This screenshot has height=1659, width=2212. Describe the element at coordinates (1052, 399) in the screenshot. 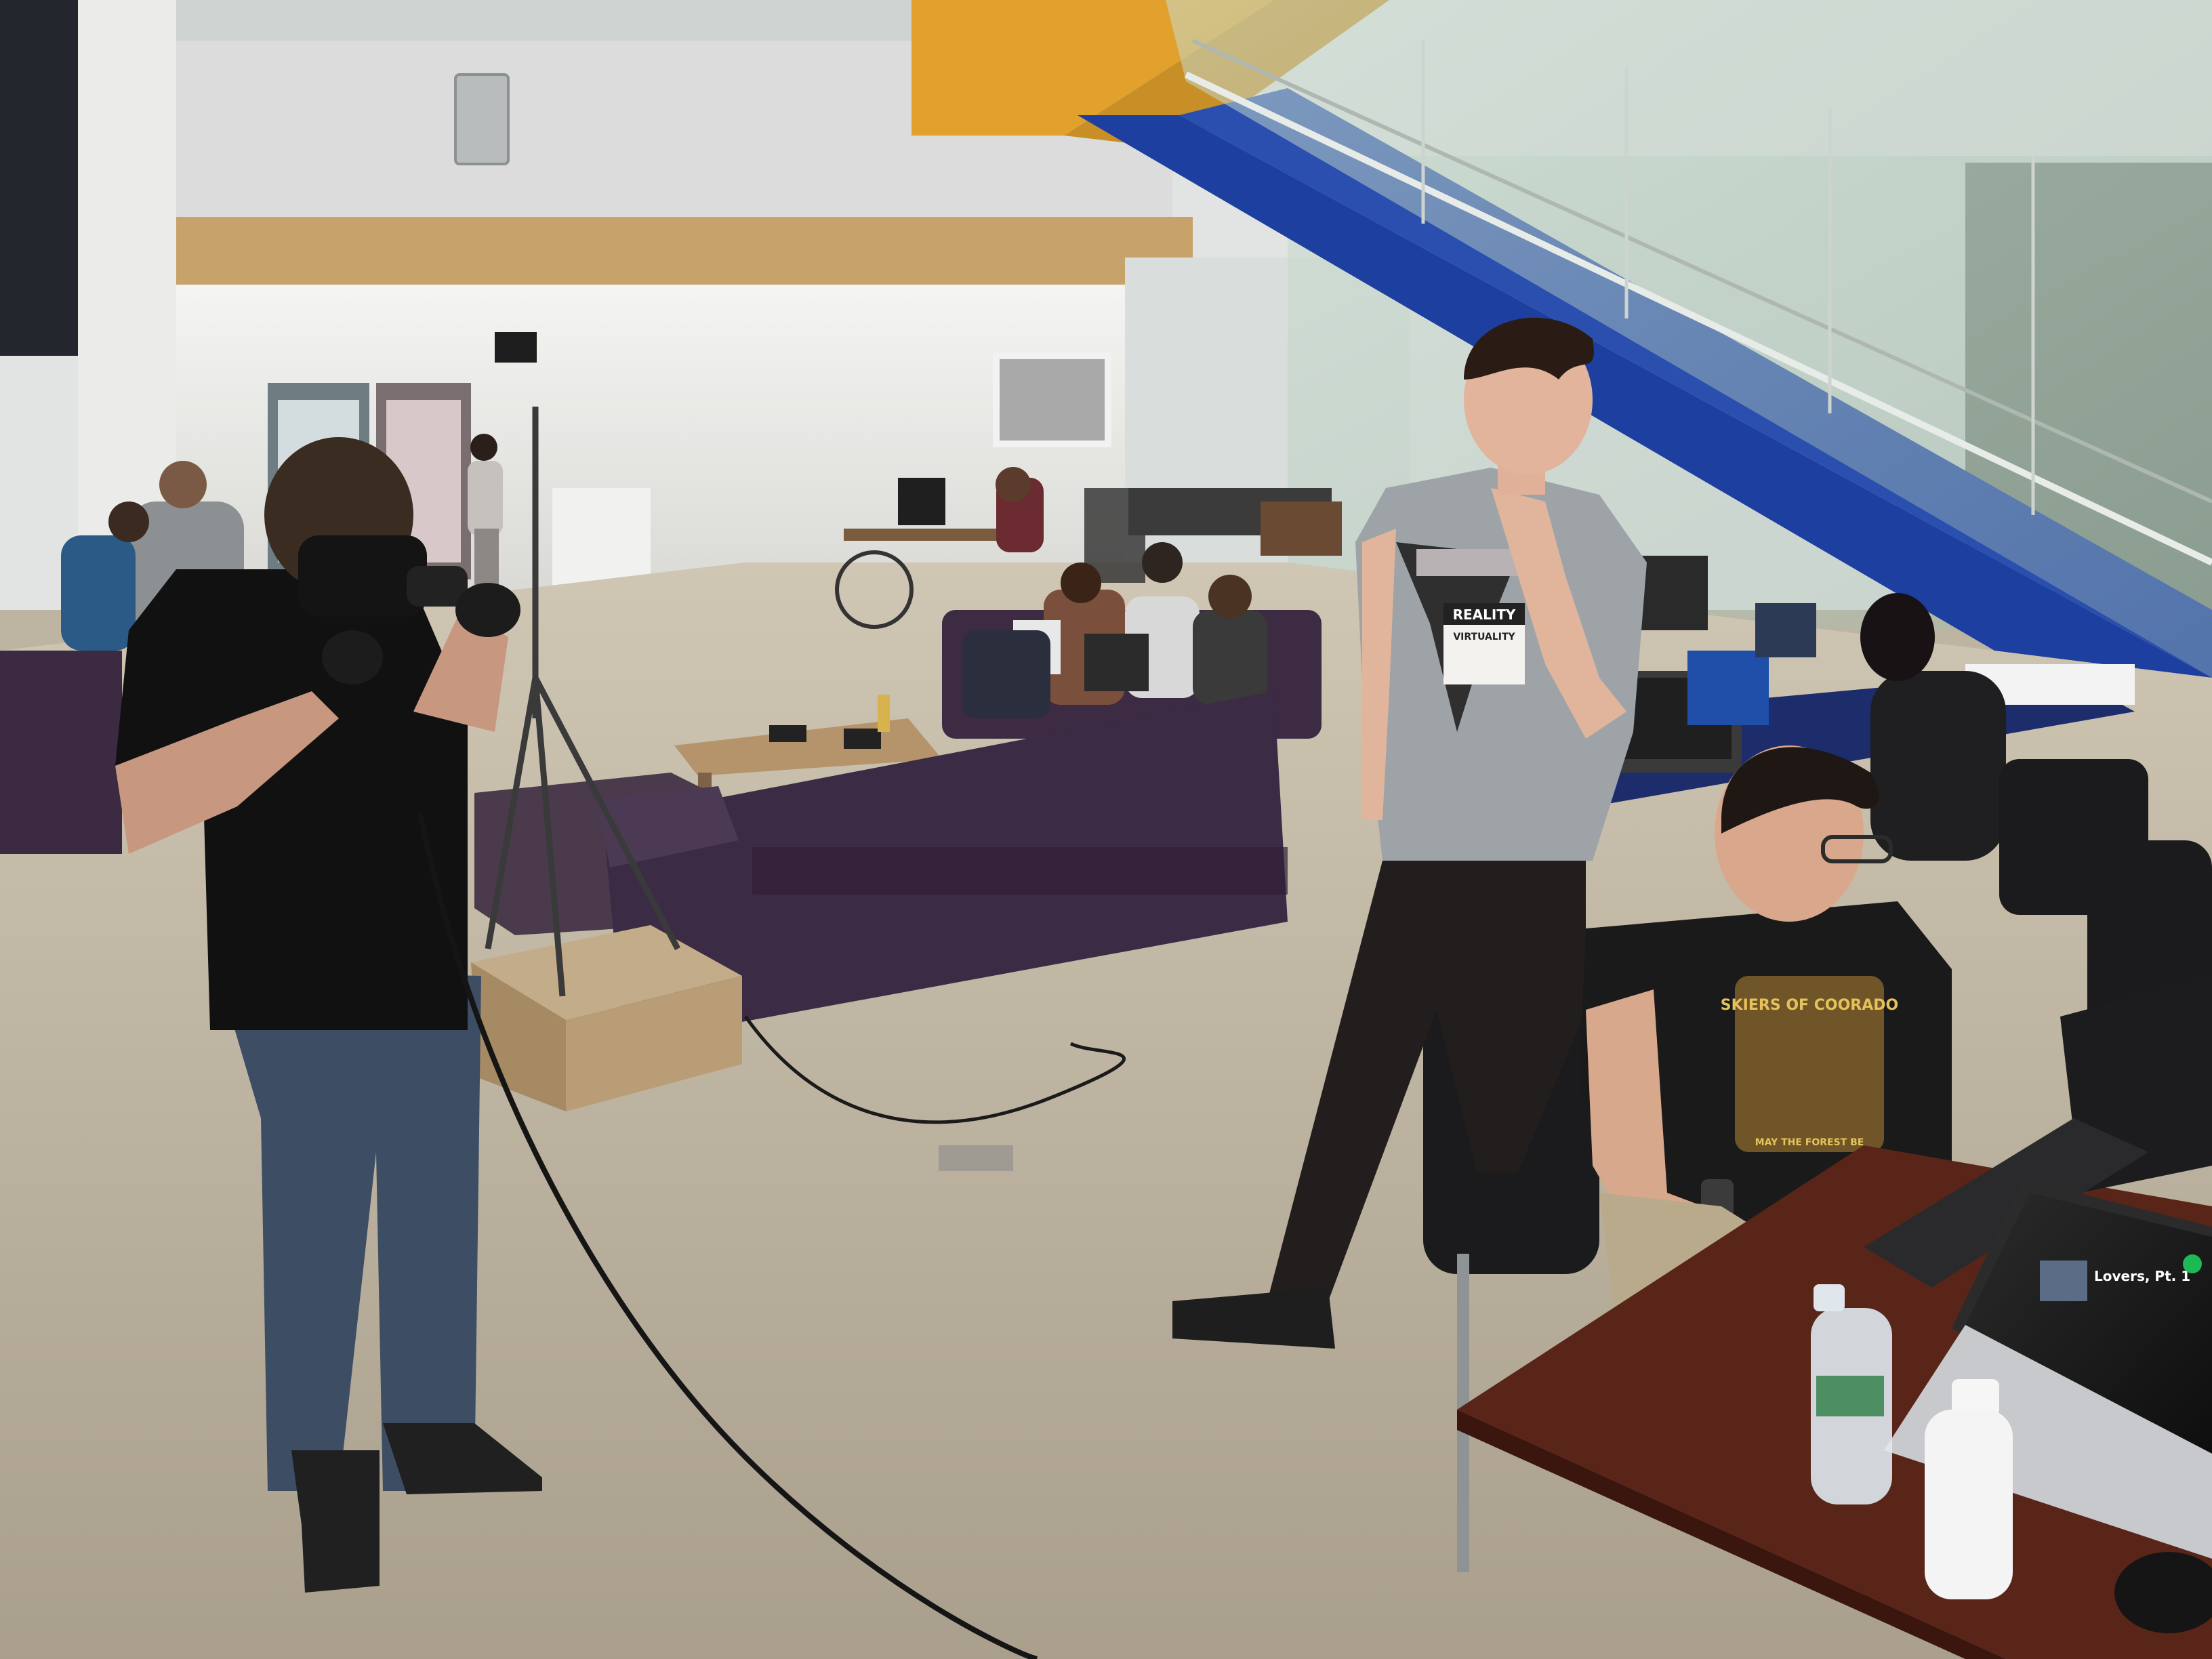

I see `photo-wall` at that location.